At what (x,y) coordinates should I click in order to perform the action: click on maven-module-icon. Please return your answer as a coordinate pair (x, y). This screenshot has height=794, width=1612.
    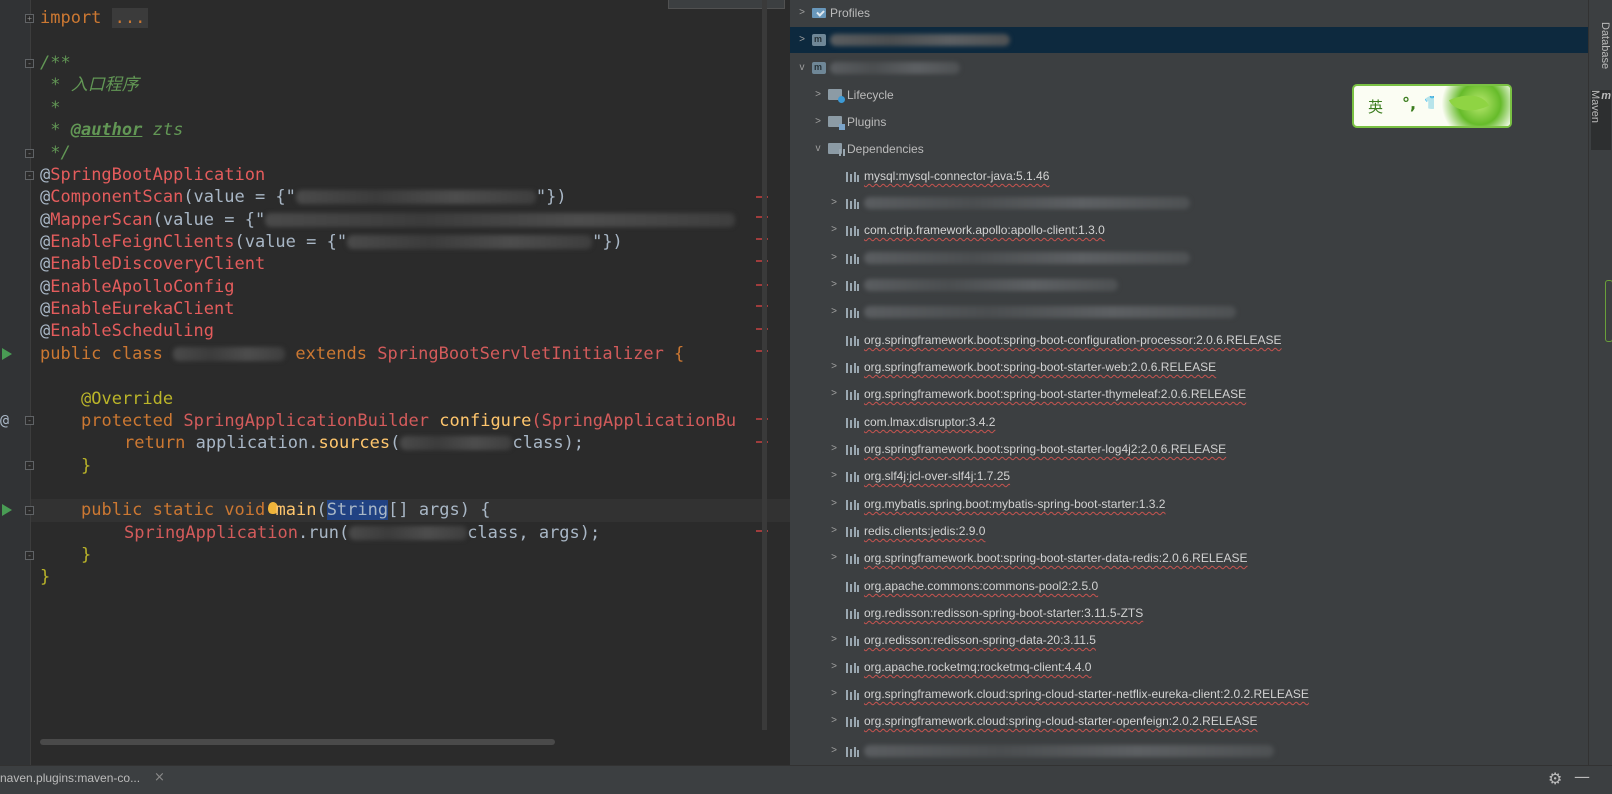
    Looking at the image, I should click on (819, 67).